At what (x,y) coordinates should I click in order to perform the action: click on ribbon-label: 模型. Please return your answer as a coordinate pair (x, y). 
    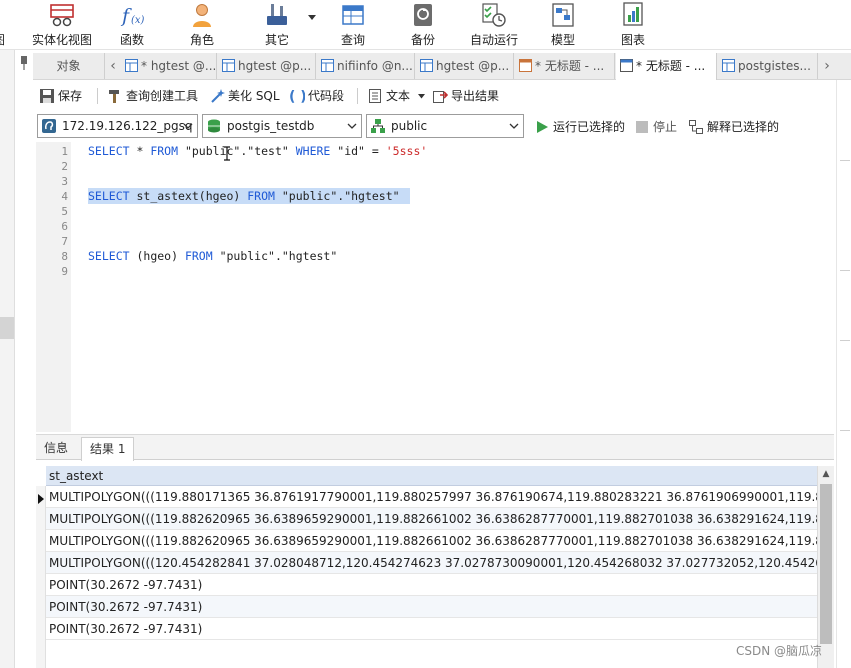
    Looking at the image, I should click on (562, 40).